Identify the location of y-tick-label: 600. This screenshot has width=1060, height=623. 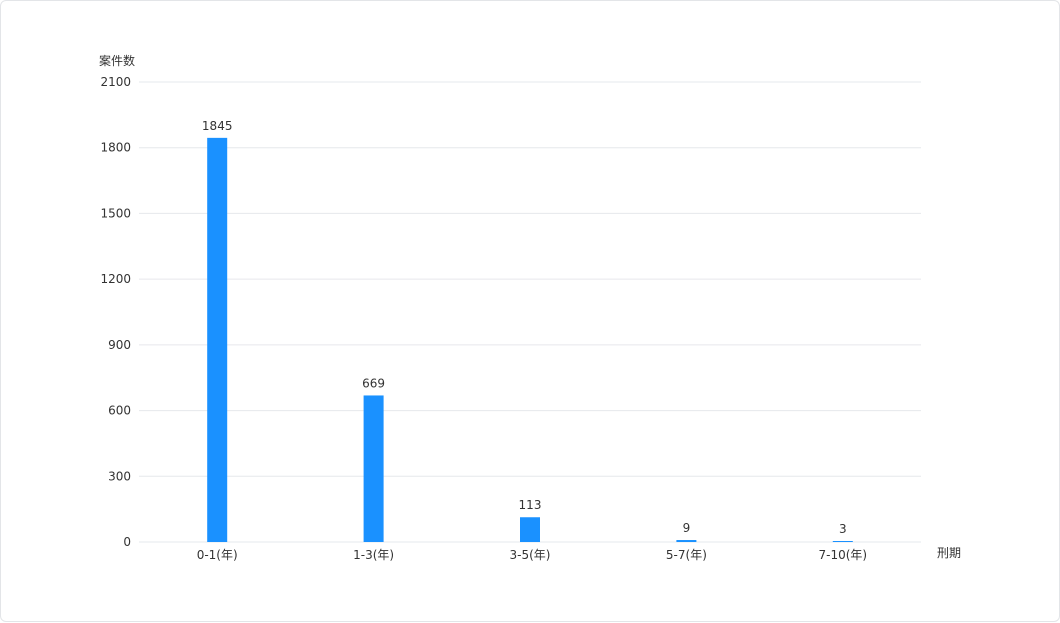
(119, 411).